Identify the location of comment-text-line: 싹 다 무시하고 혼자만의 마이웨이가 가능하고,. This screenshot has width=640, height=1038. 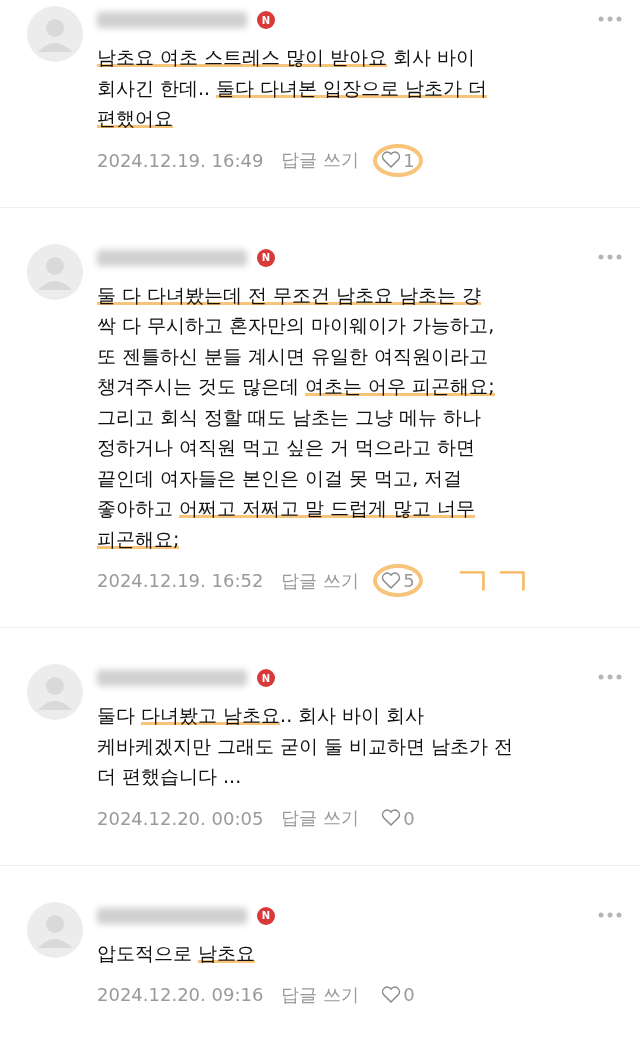
(296, 325).